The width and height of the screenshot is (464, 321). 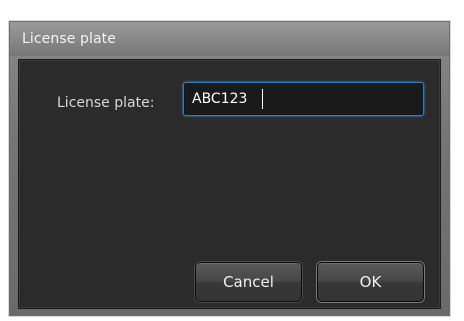 What do you see at coordinates (303, 99) in the screenshot?
I see `license-plate-input` at bounding box center [303, 99].